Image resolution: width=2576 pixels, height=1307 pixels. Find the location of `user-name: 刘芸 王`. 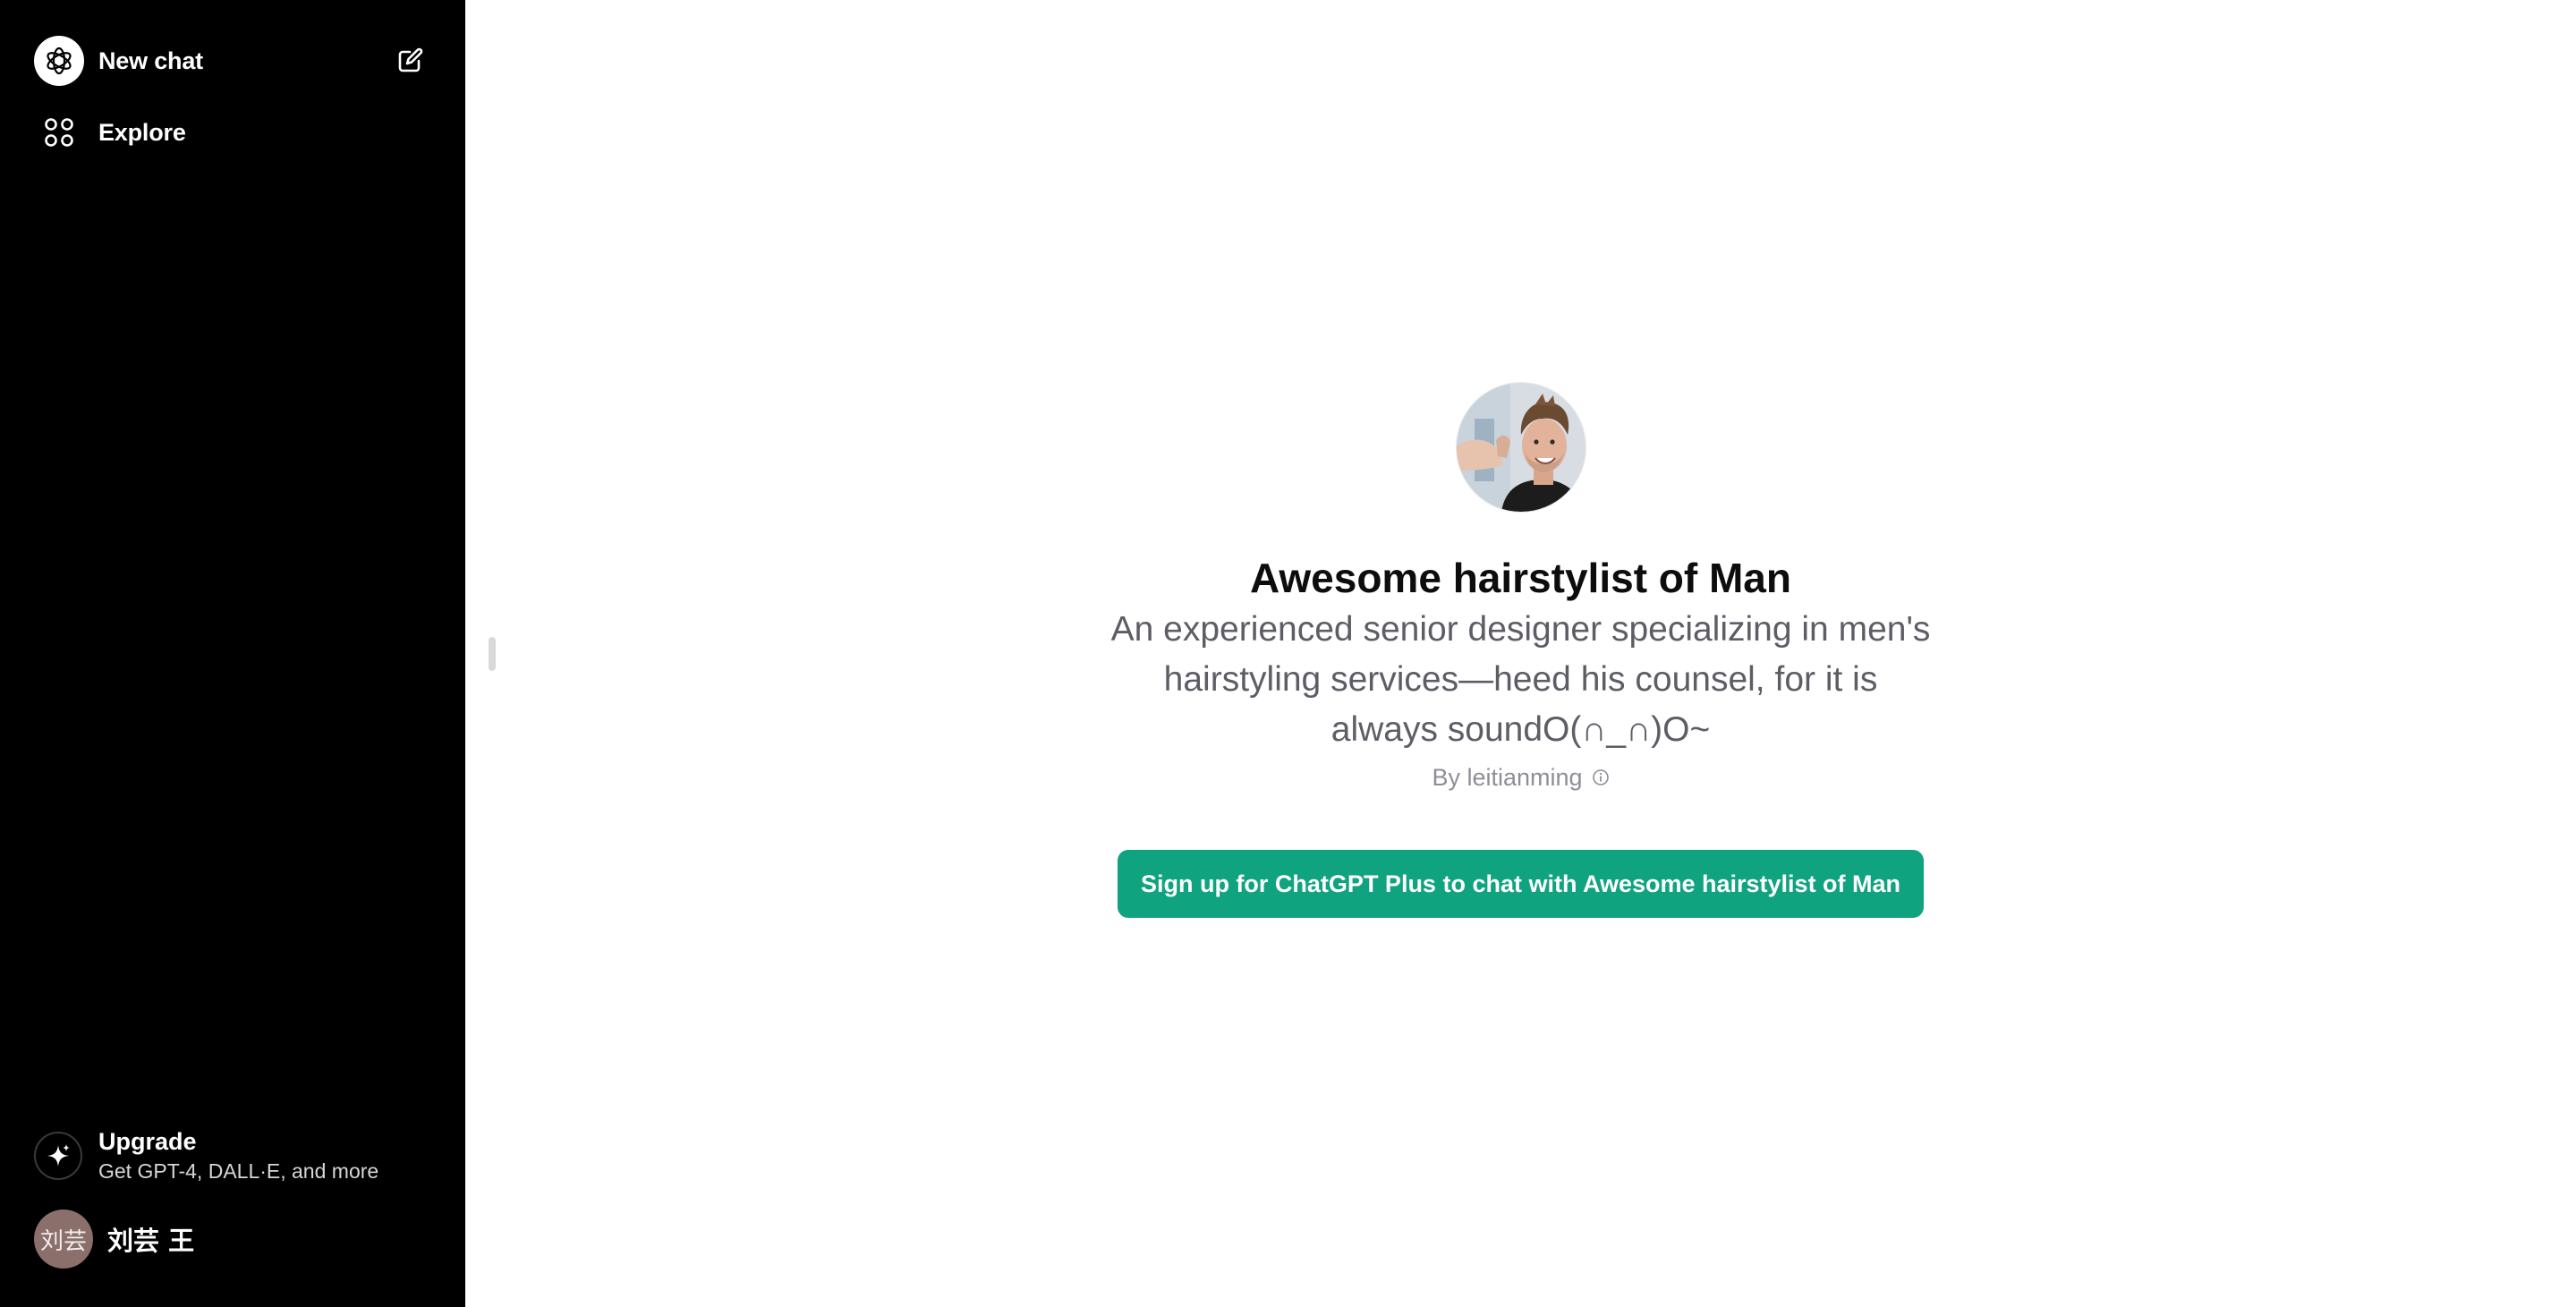

user-name: 刘芸 王 is located at coordinates (151, 1241).